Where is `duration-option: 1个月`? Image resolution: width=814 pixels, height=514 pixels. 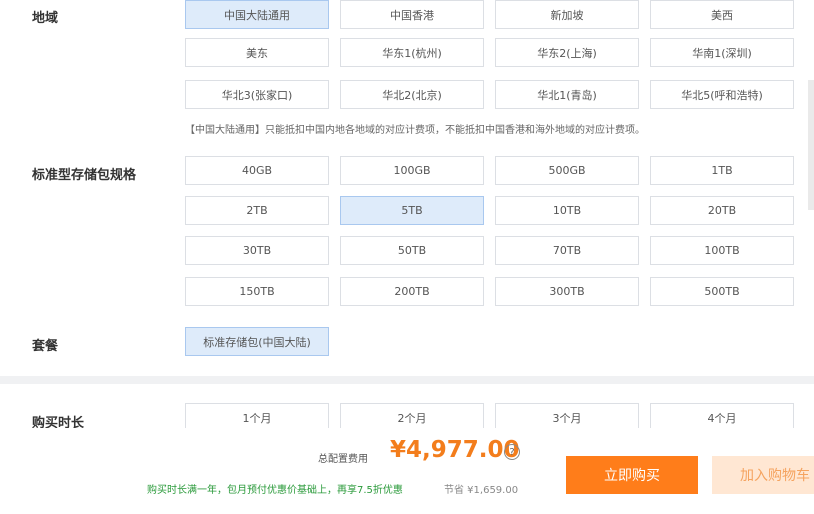
duration-option: 1个月 is located at coordinates (257, 415).